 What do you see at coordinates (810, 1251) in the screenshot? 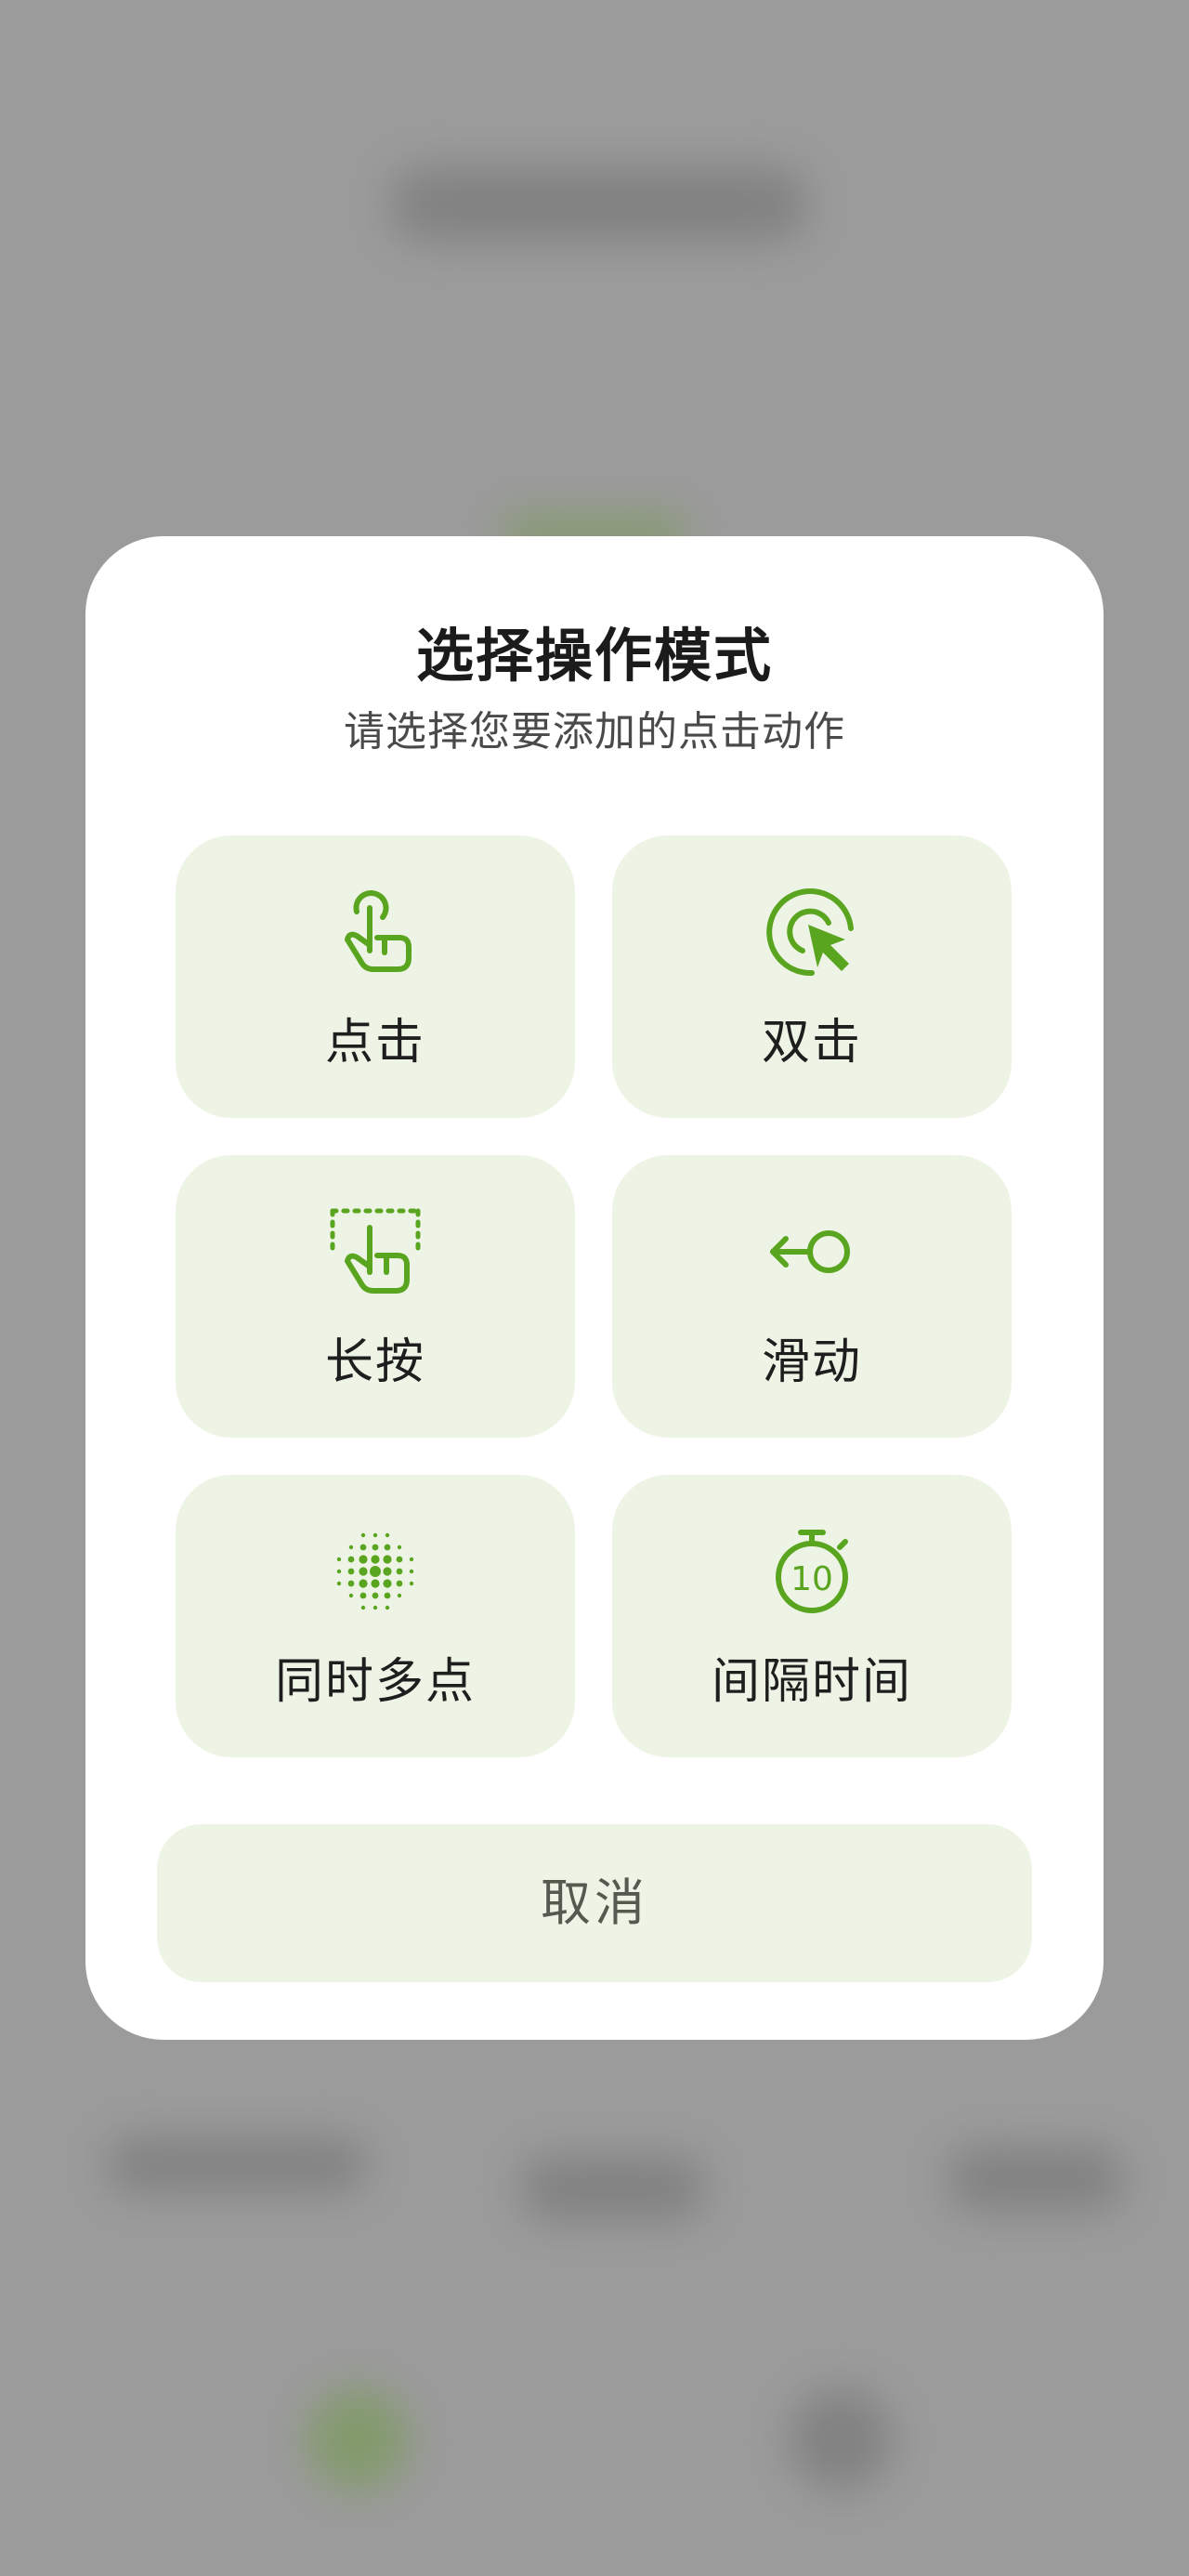
I see `swipe-icon` at bounding box center [810, 1251].